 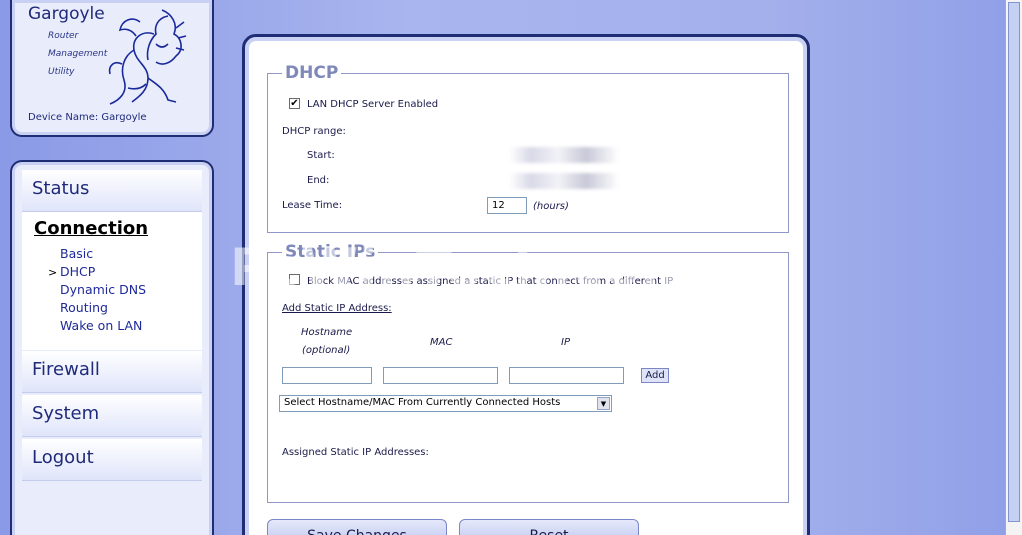 I want to click on nav-subitem-basic: Basic, so click(x=76, y=253).